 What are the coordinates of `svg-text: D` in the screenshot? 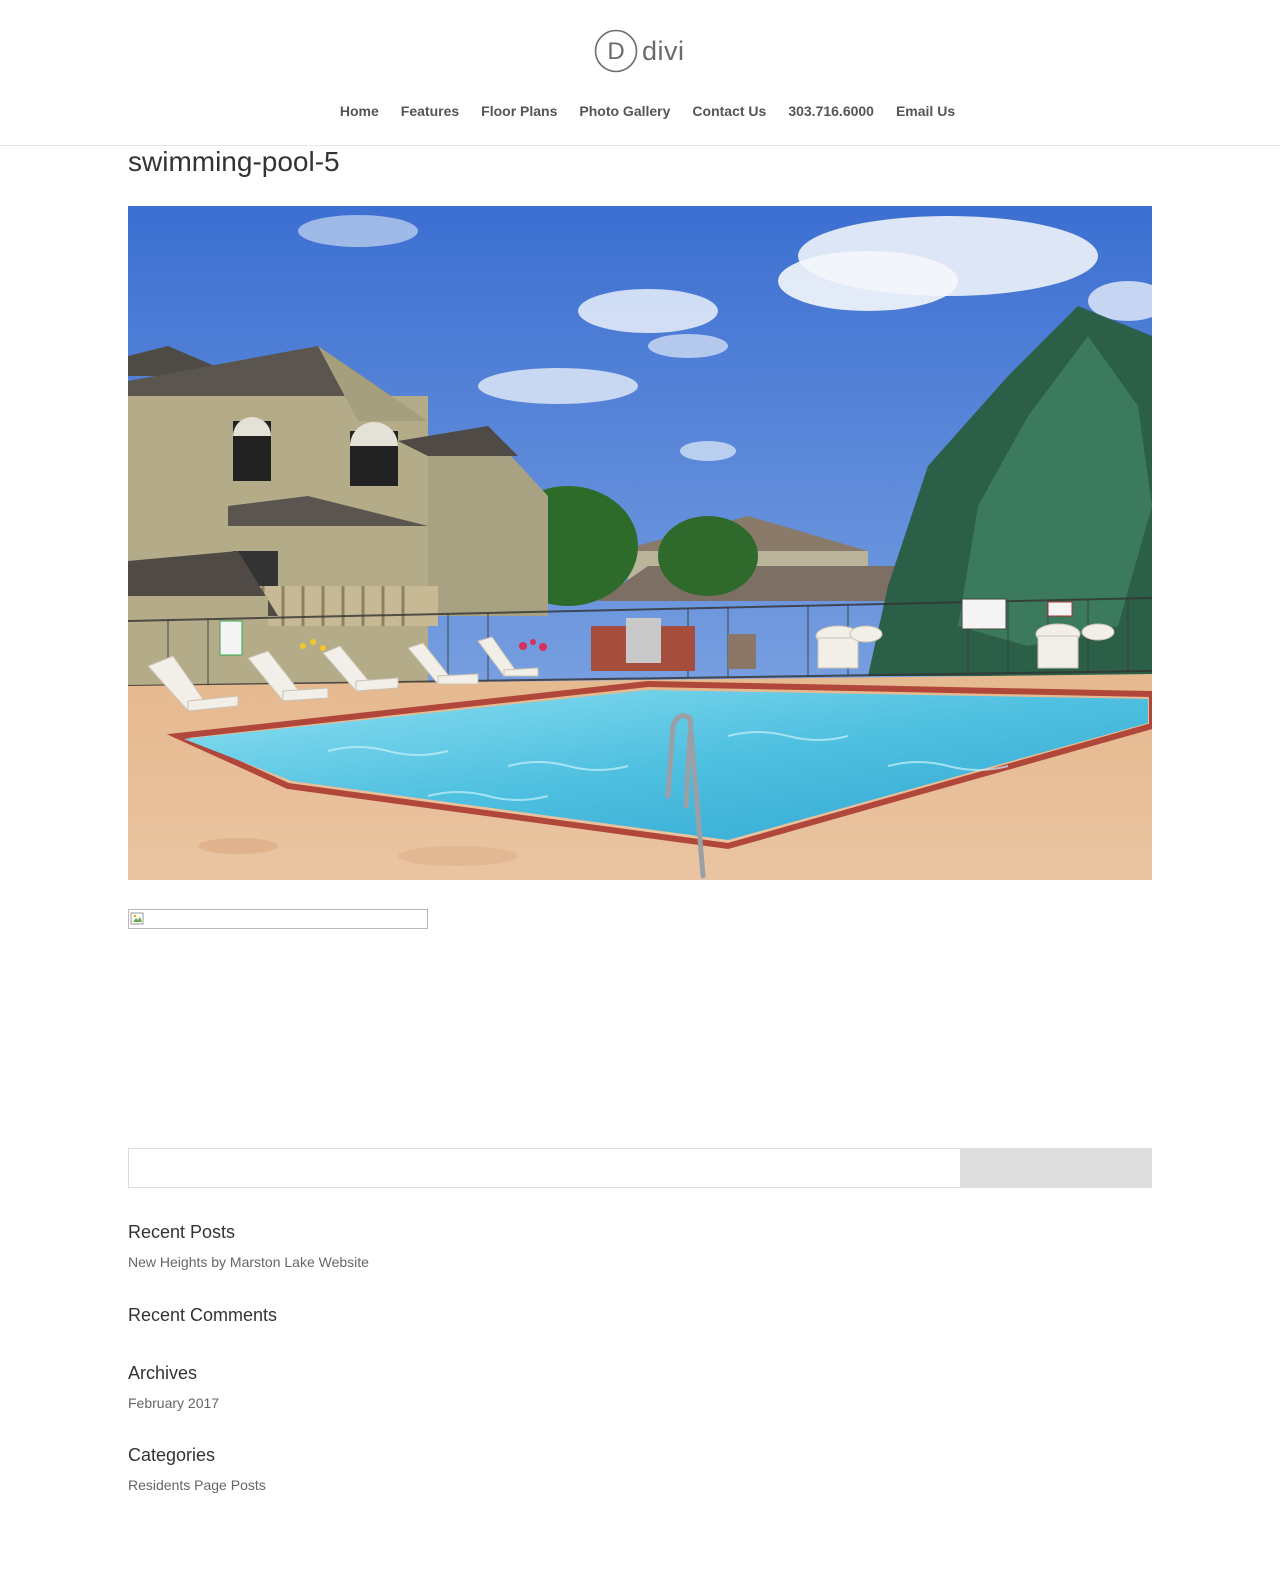 It's located at (615, 51).